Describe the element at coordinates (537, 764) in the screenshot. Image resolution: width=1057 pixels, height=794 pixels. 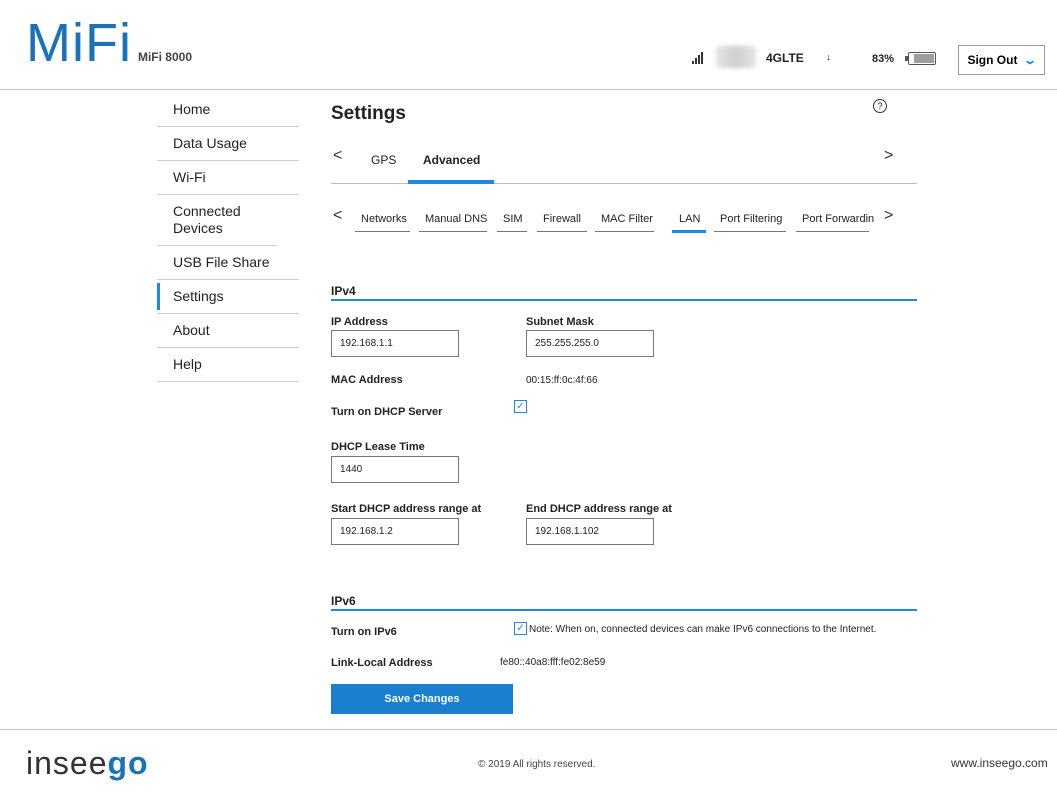
I see `copyright-text: © 2019 All rights reserved.` at that location.